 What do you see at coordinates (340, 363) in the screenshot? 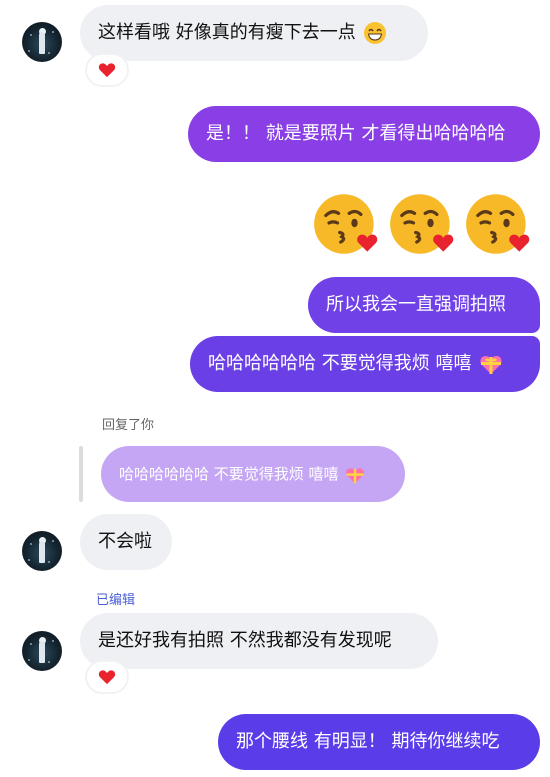
I see `message-text: 哈哈哈哈哈哈 不要觉得我烦 嘻嘻` at bounding box center [340, 363].